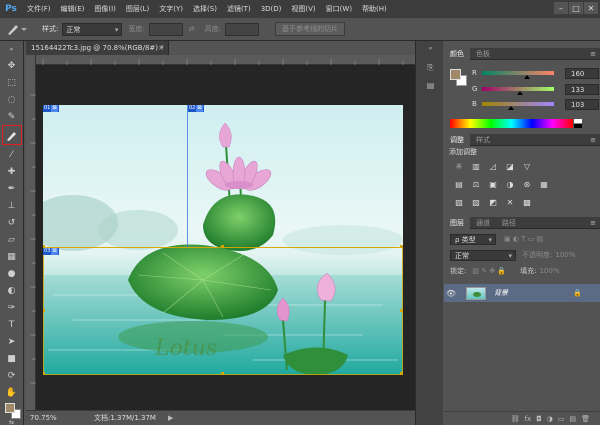  Describe the element at coordinates (515, 419) in the screenshot. I see `link-layers-icon: ⛓` at that location.